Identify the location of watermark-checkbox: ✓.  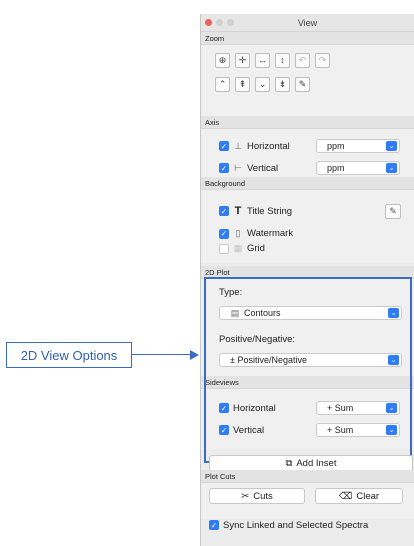
(224, 233).